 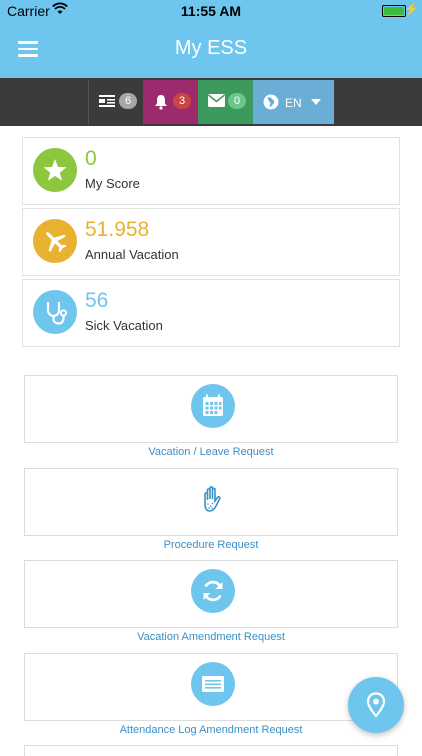 What do you see at coordinates (161, 104) in the screenshot?
I see `bell-icon` at bounding box center [161, 104].